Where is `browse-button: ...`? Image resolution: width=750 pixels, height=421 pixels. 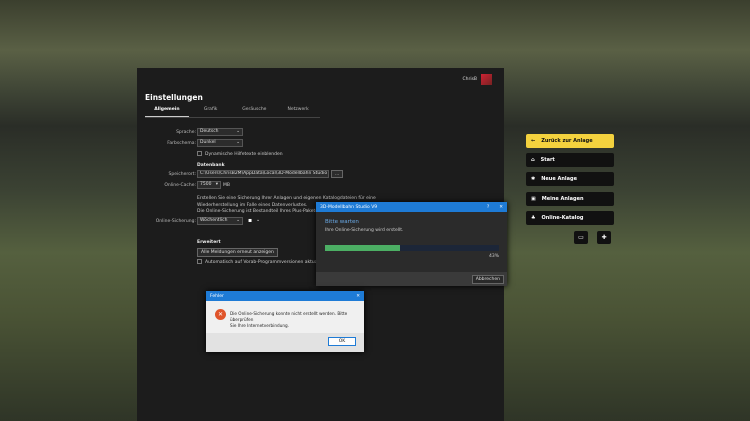 browse-button: ... is located at coordinates (337, 174).